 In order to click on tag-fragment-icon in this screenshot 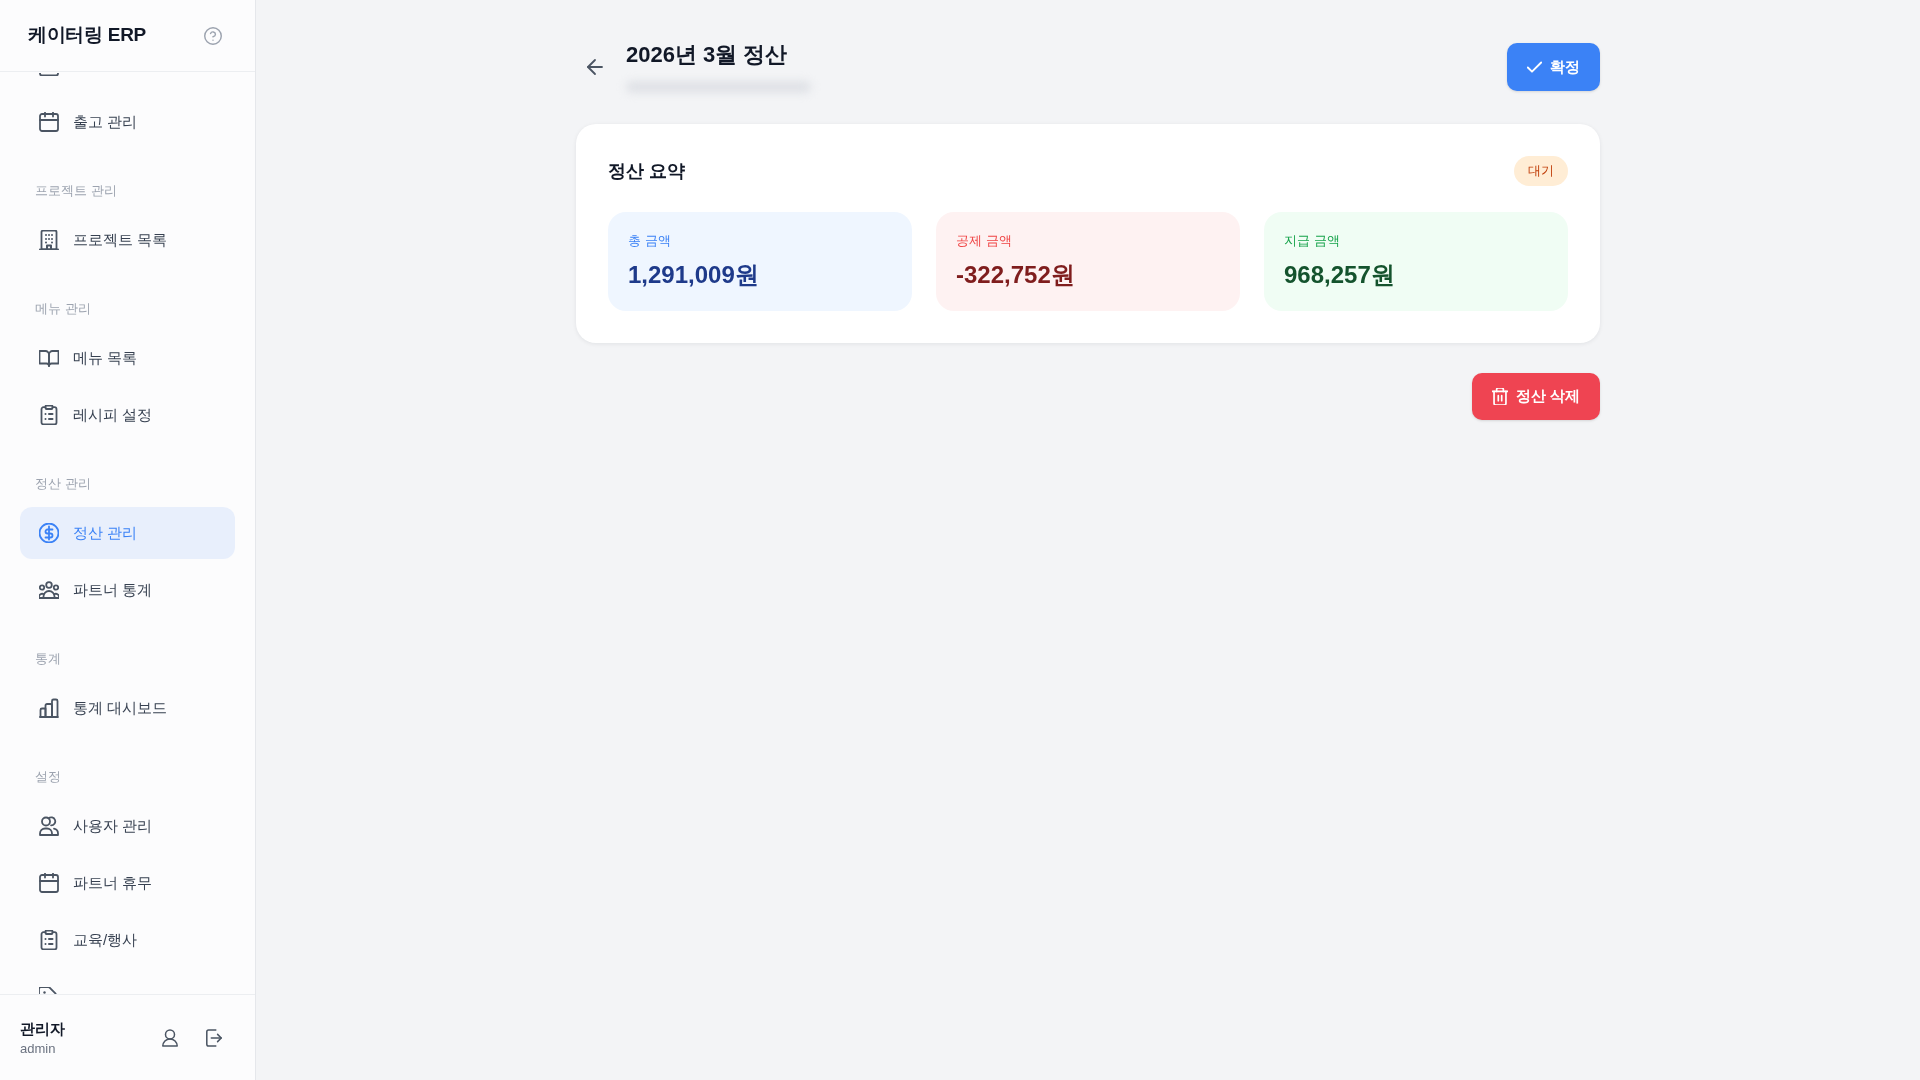, I will do `click(49, 990)`.